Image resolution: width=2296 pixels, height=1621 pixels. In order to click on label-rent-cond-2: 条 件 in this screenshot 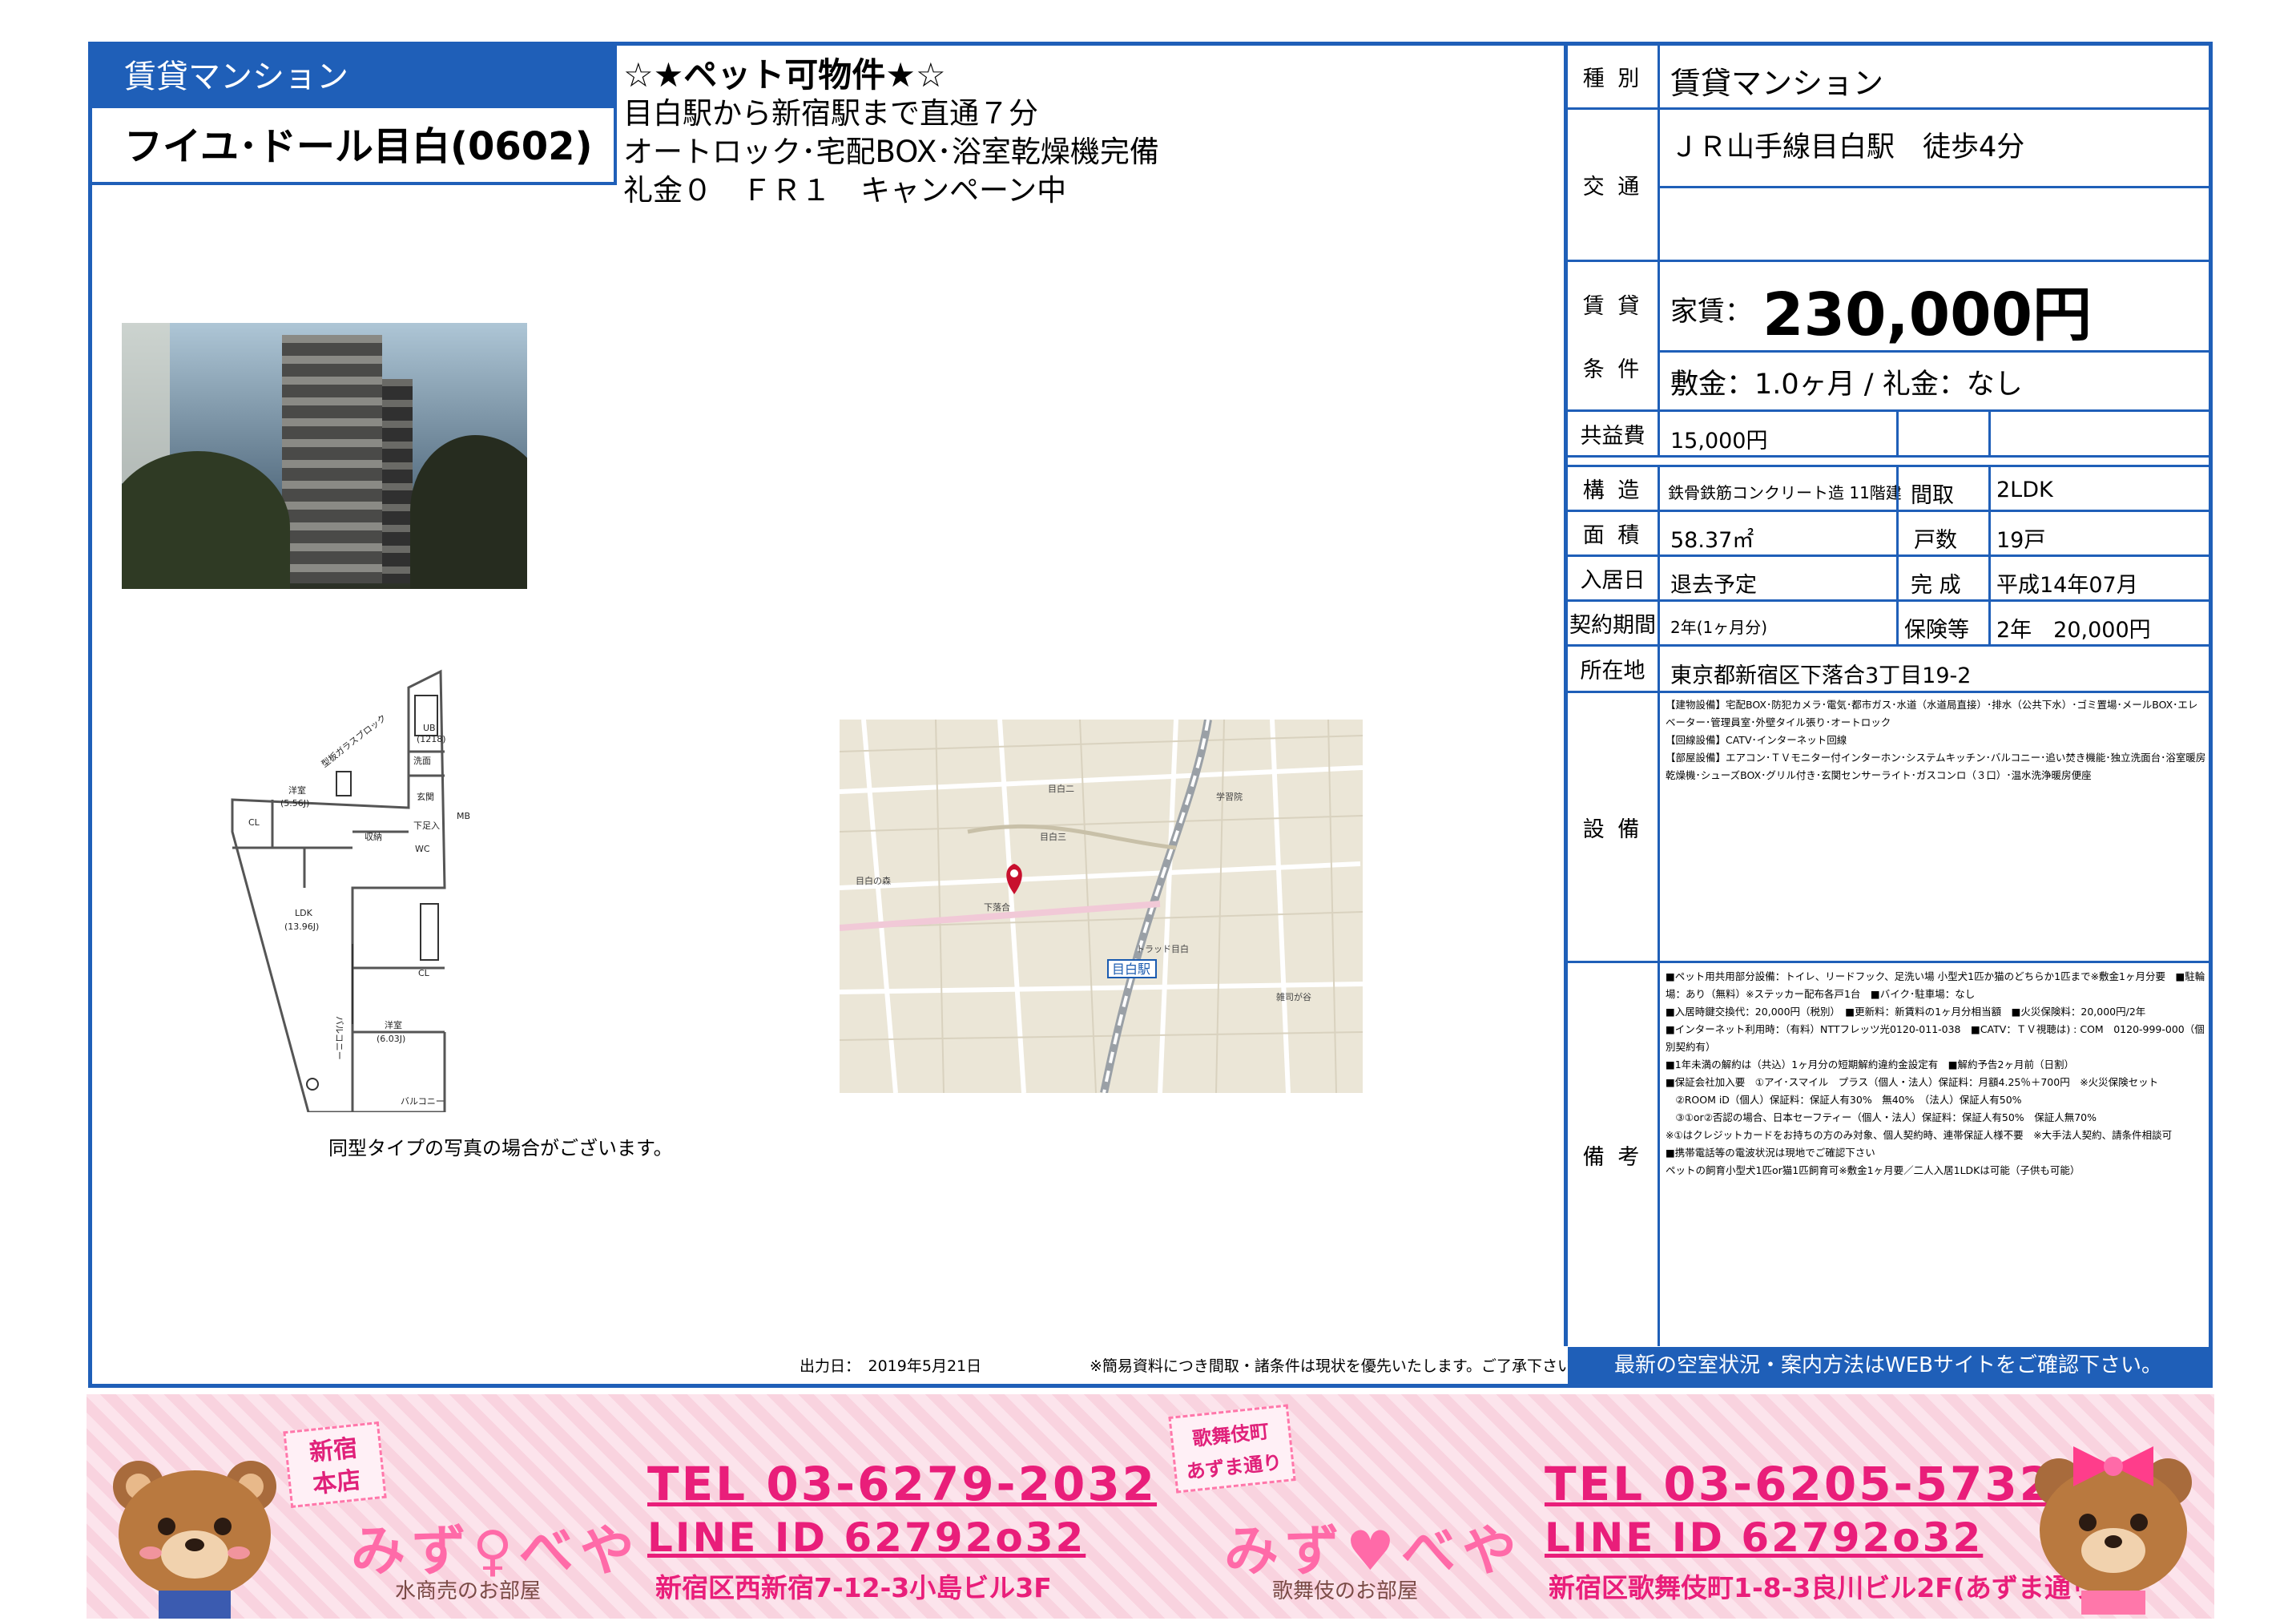, I will do `click(1612, 369)`.